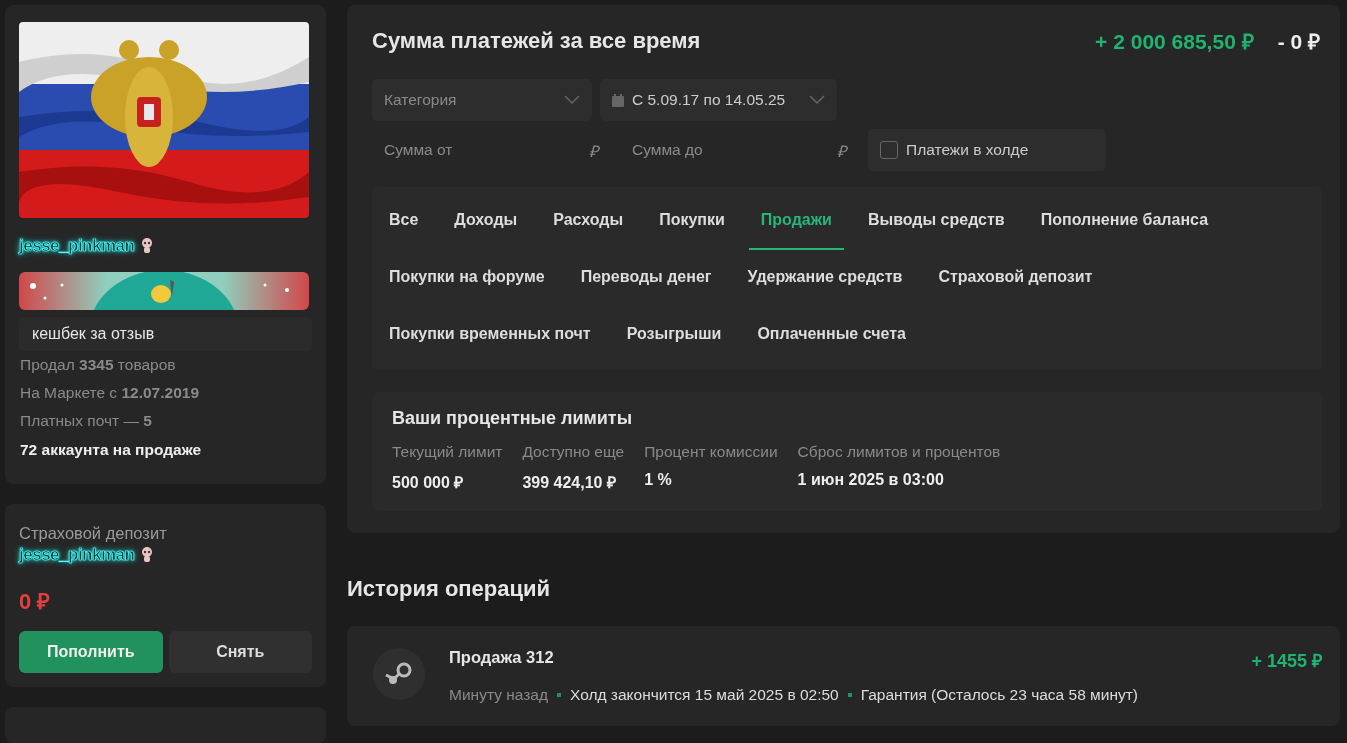 The image size is (1347, 743). What do you see at coordinates (98, 365) in the screenshot?
I see `stat-text: Продал 3345 товаров` at bounding box center [98, 365].